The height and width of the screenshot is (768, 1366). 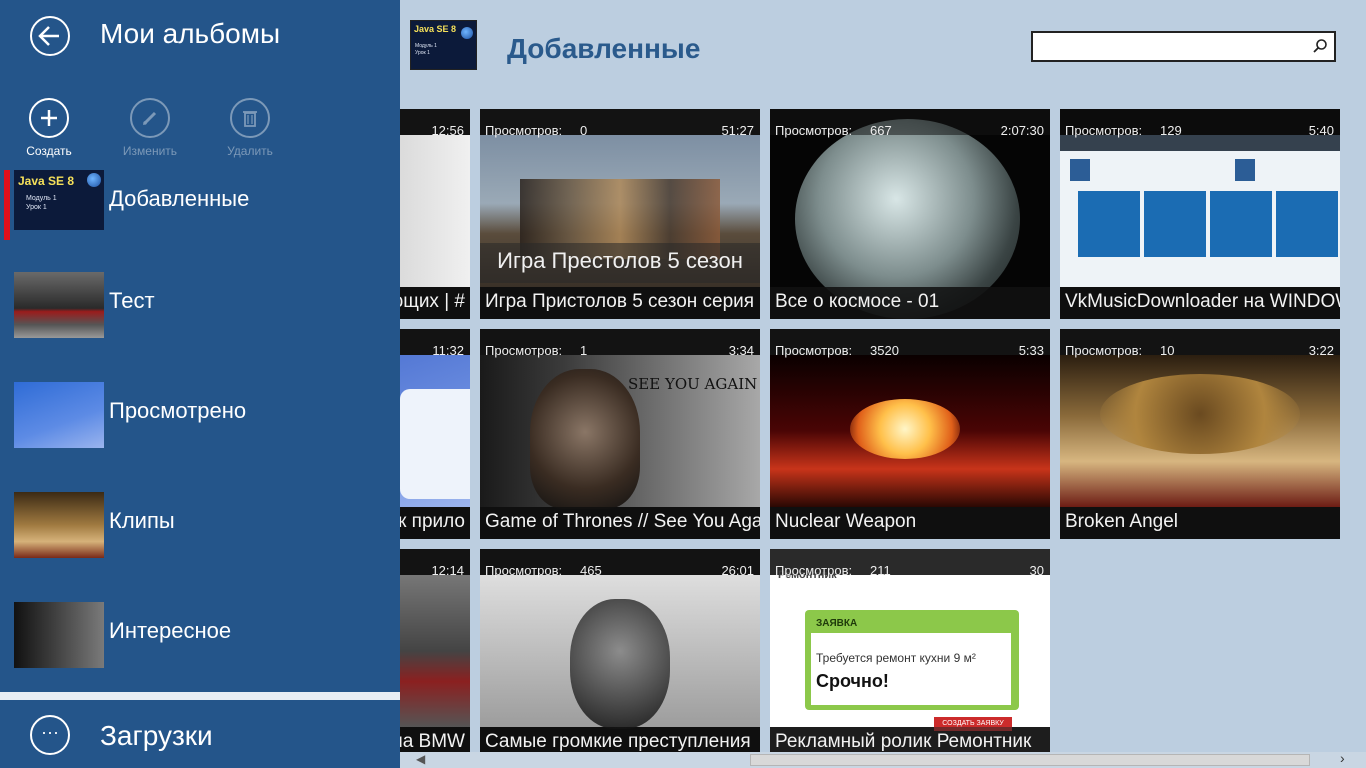 What do you see at coordinates (591, 570) in the screenshot?
I see `views-count: 465` at bounding box center [591, 570].